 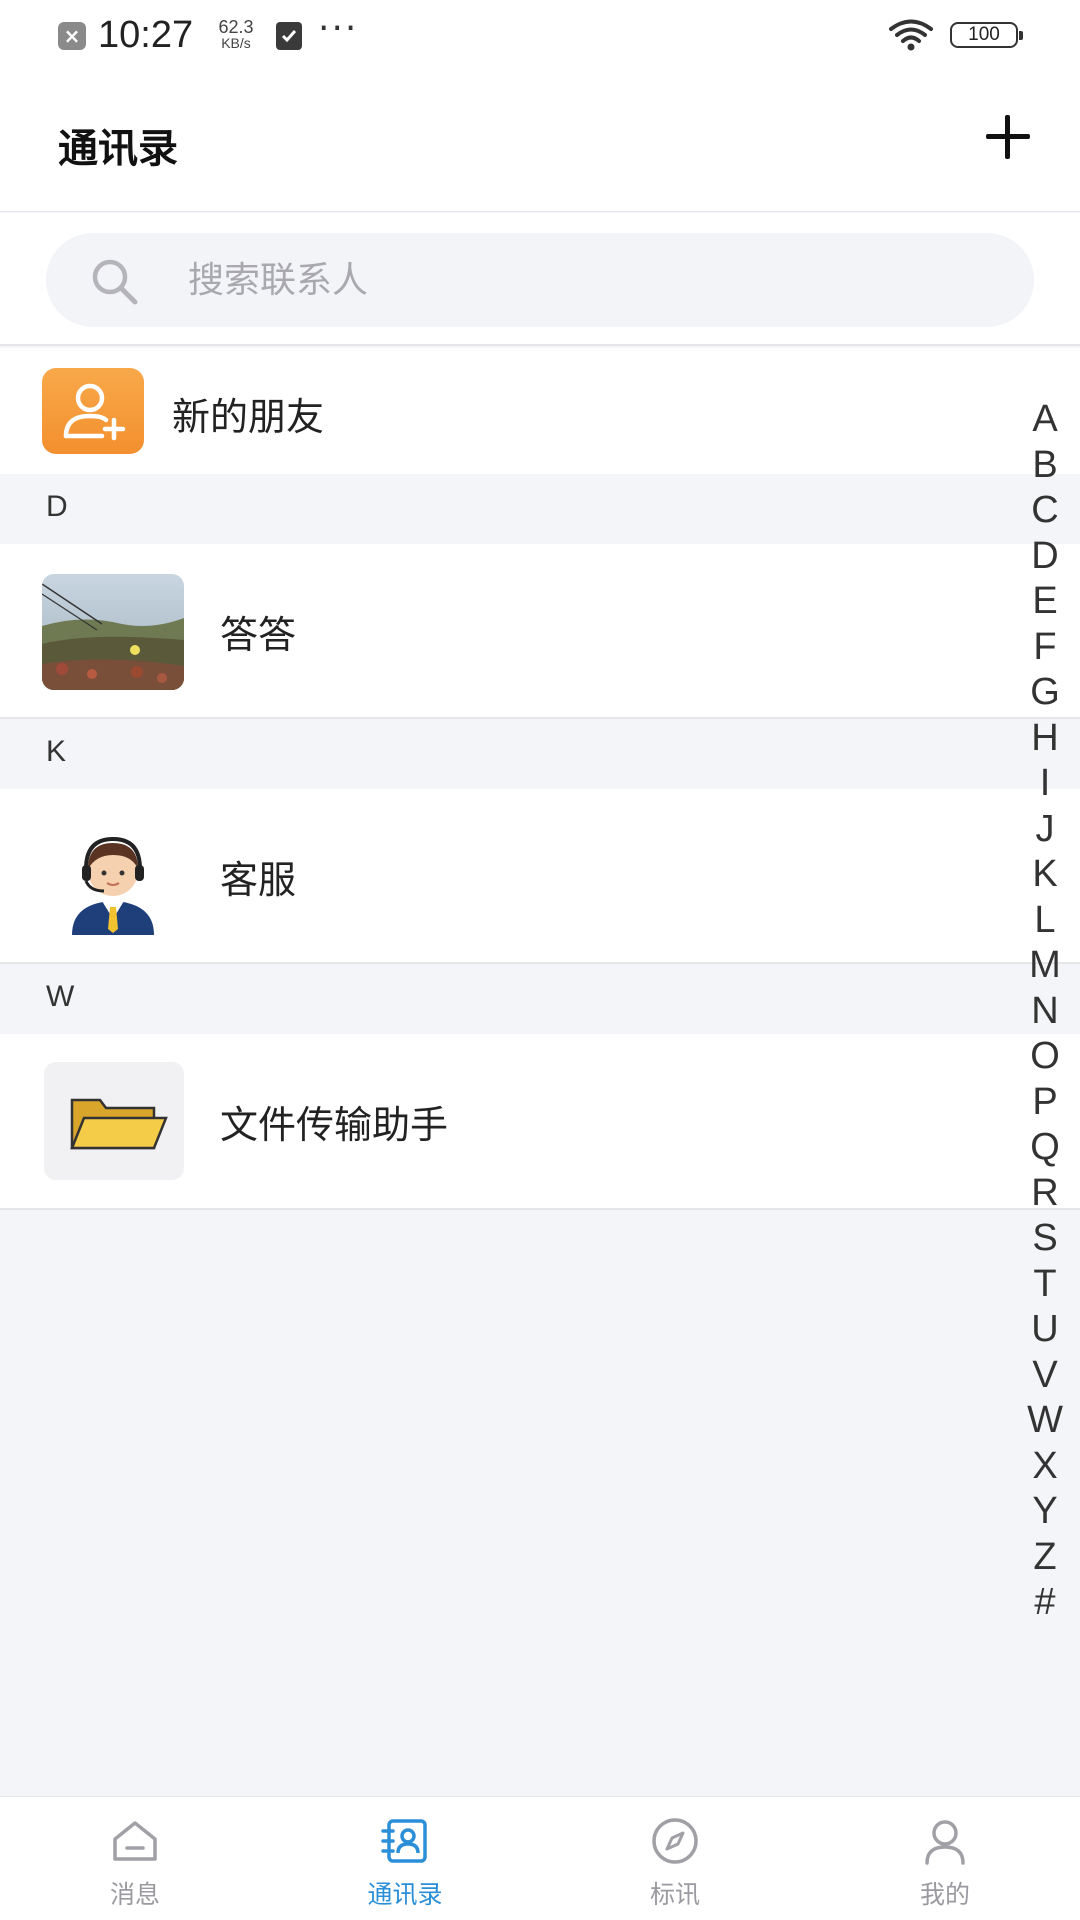 I want to click on status-time: 10:27, so click(x=146, y=35).